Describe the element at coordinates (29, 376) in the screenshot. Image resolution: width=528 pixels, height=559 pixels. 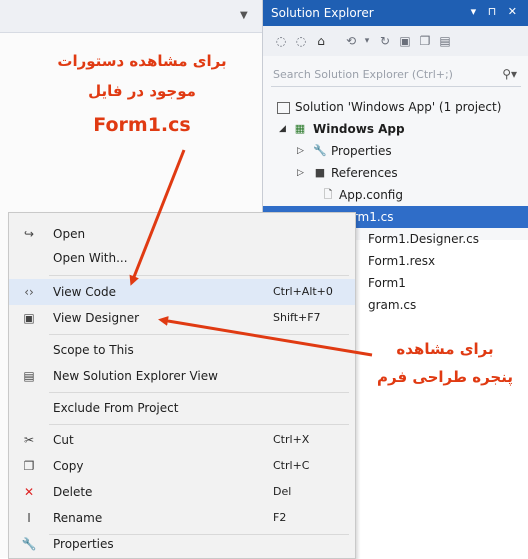
I see `new-view-icon: ▤` at that location.